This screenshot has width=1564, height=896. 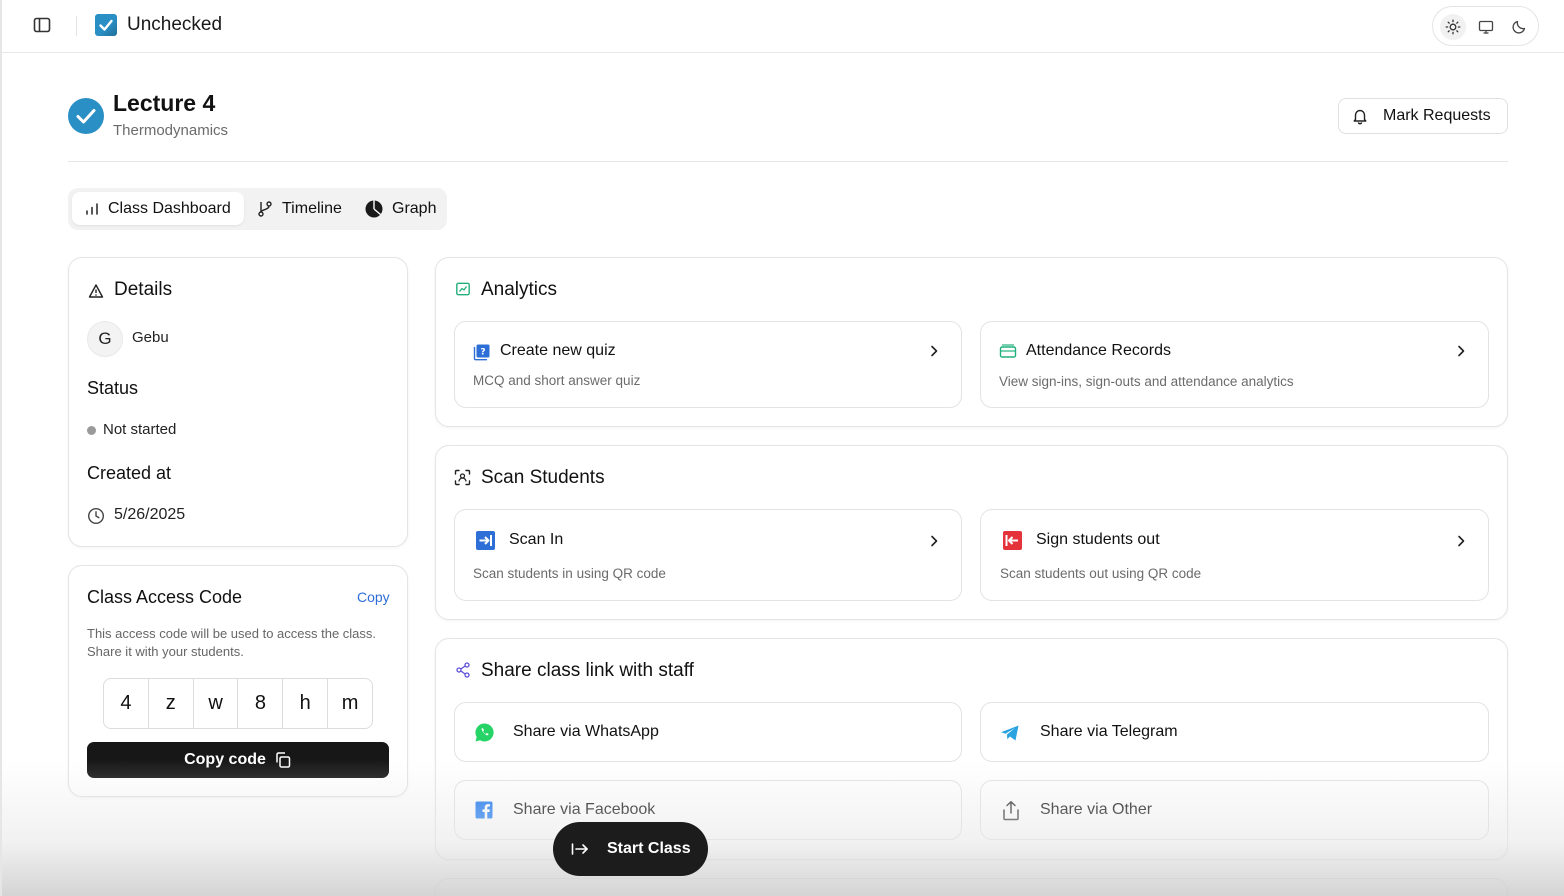 I want to click on warning-triangle-icon, so click(x=96, y=291).